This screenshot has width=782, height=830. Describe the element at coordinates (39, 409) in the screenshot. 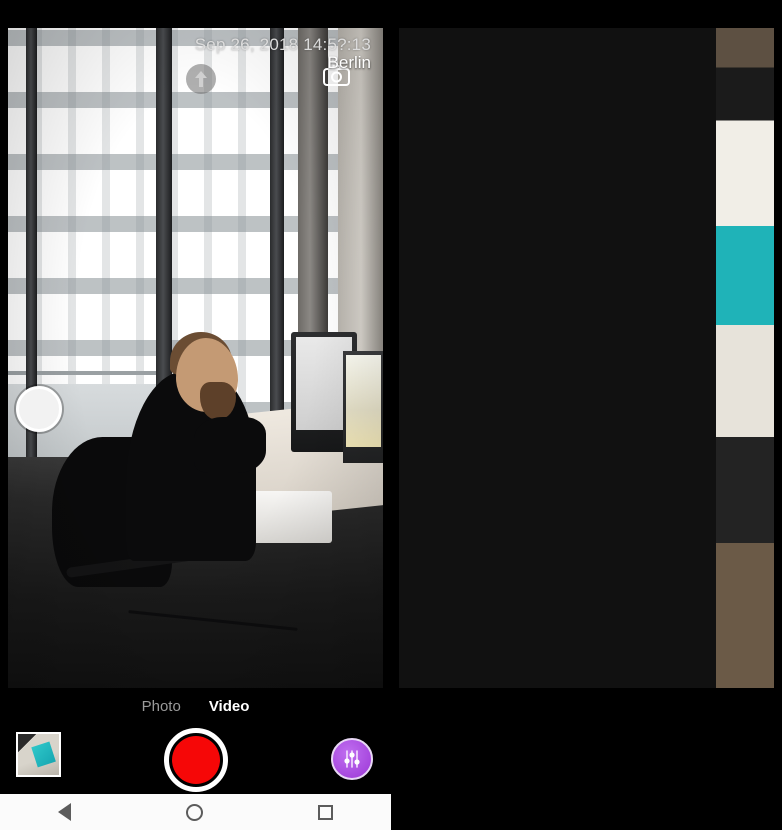

I see `focus-ring` at that location.